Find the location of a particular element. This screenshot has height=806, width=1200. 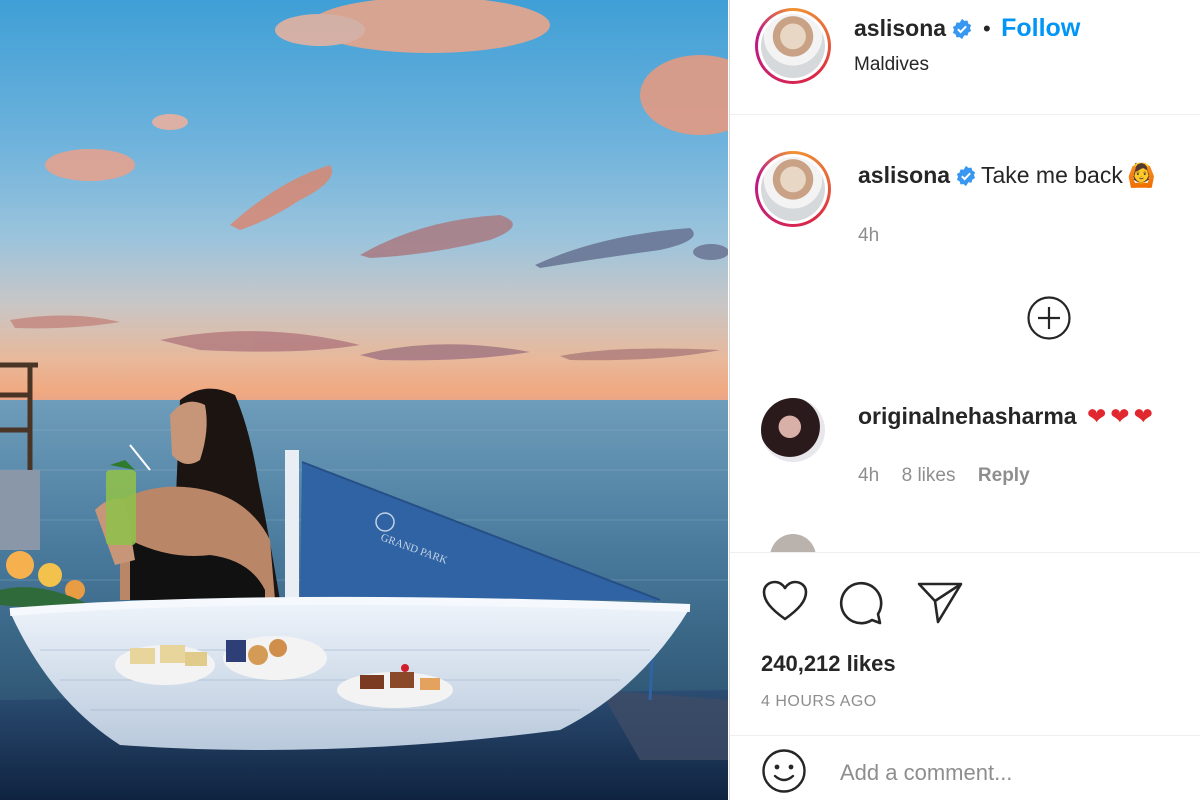

add-comment-bar is located at coordinates (965, 770).